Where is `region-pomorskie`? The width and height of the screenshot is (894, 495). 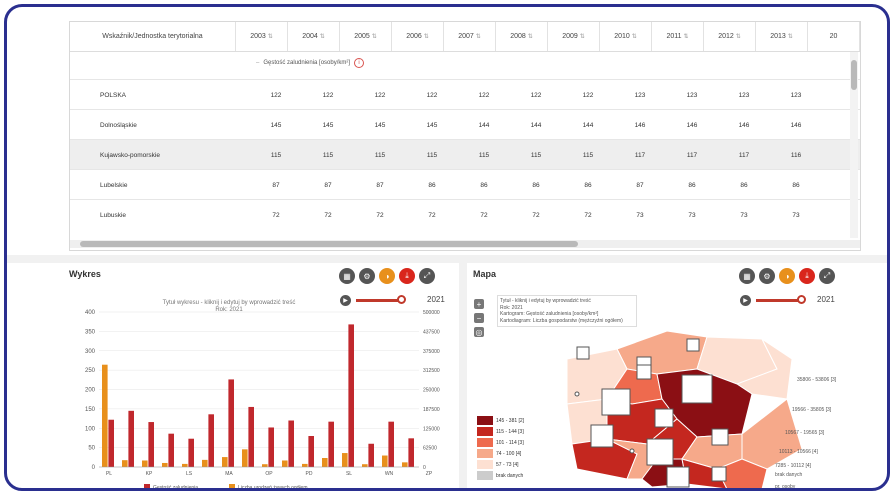 region-pomorskie is located at coordinates (662, 352).